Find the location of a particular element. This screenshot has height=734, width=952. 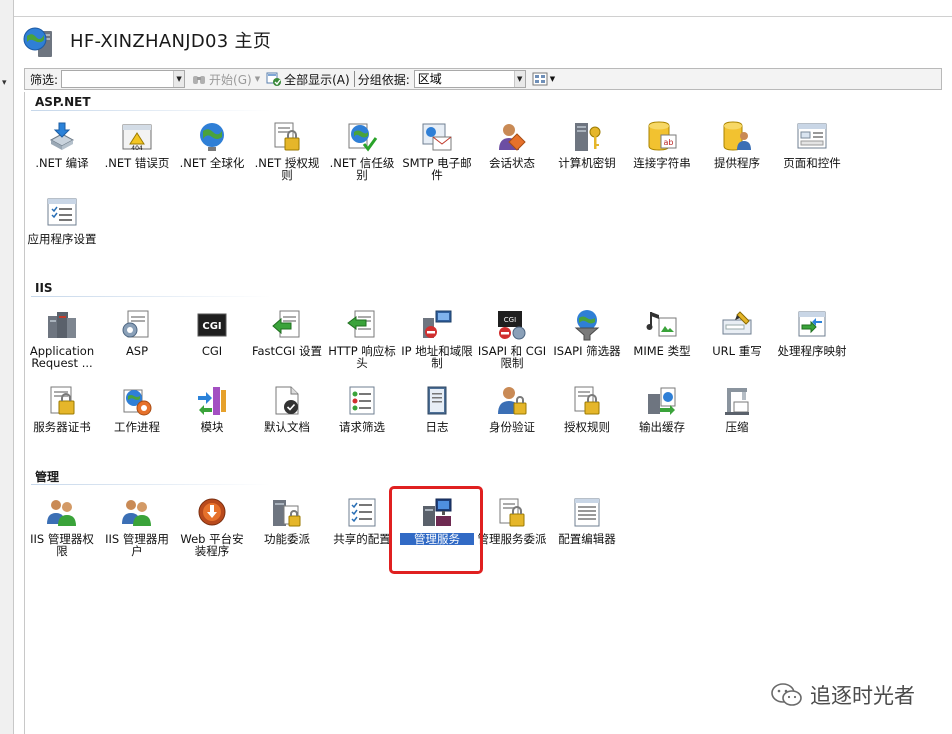

feature-label: 工作进程 is located at coordinates (137, 427).